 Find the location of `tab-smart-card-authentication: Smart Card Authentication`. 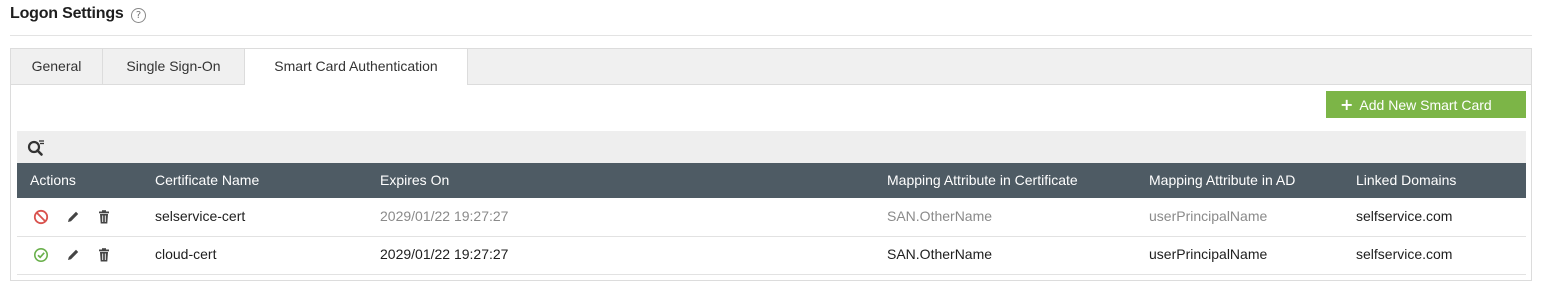

tab-smart-card-authentication: Smart Card Authentication is located at coordinates (356, 67).